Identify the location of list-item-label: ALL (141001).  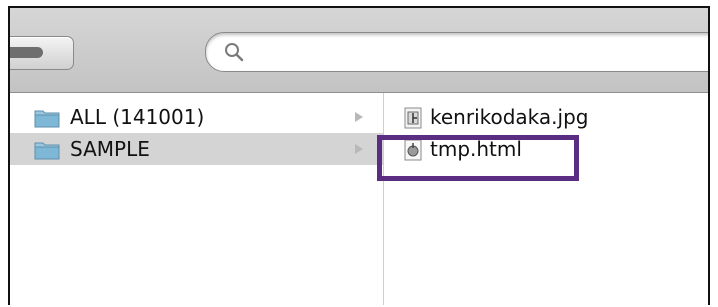
(137, 117).